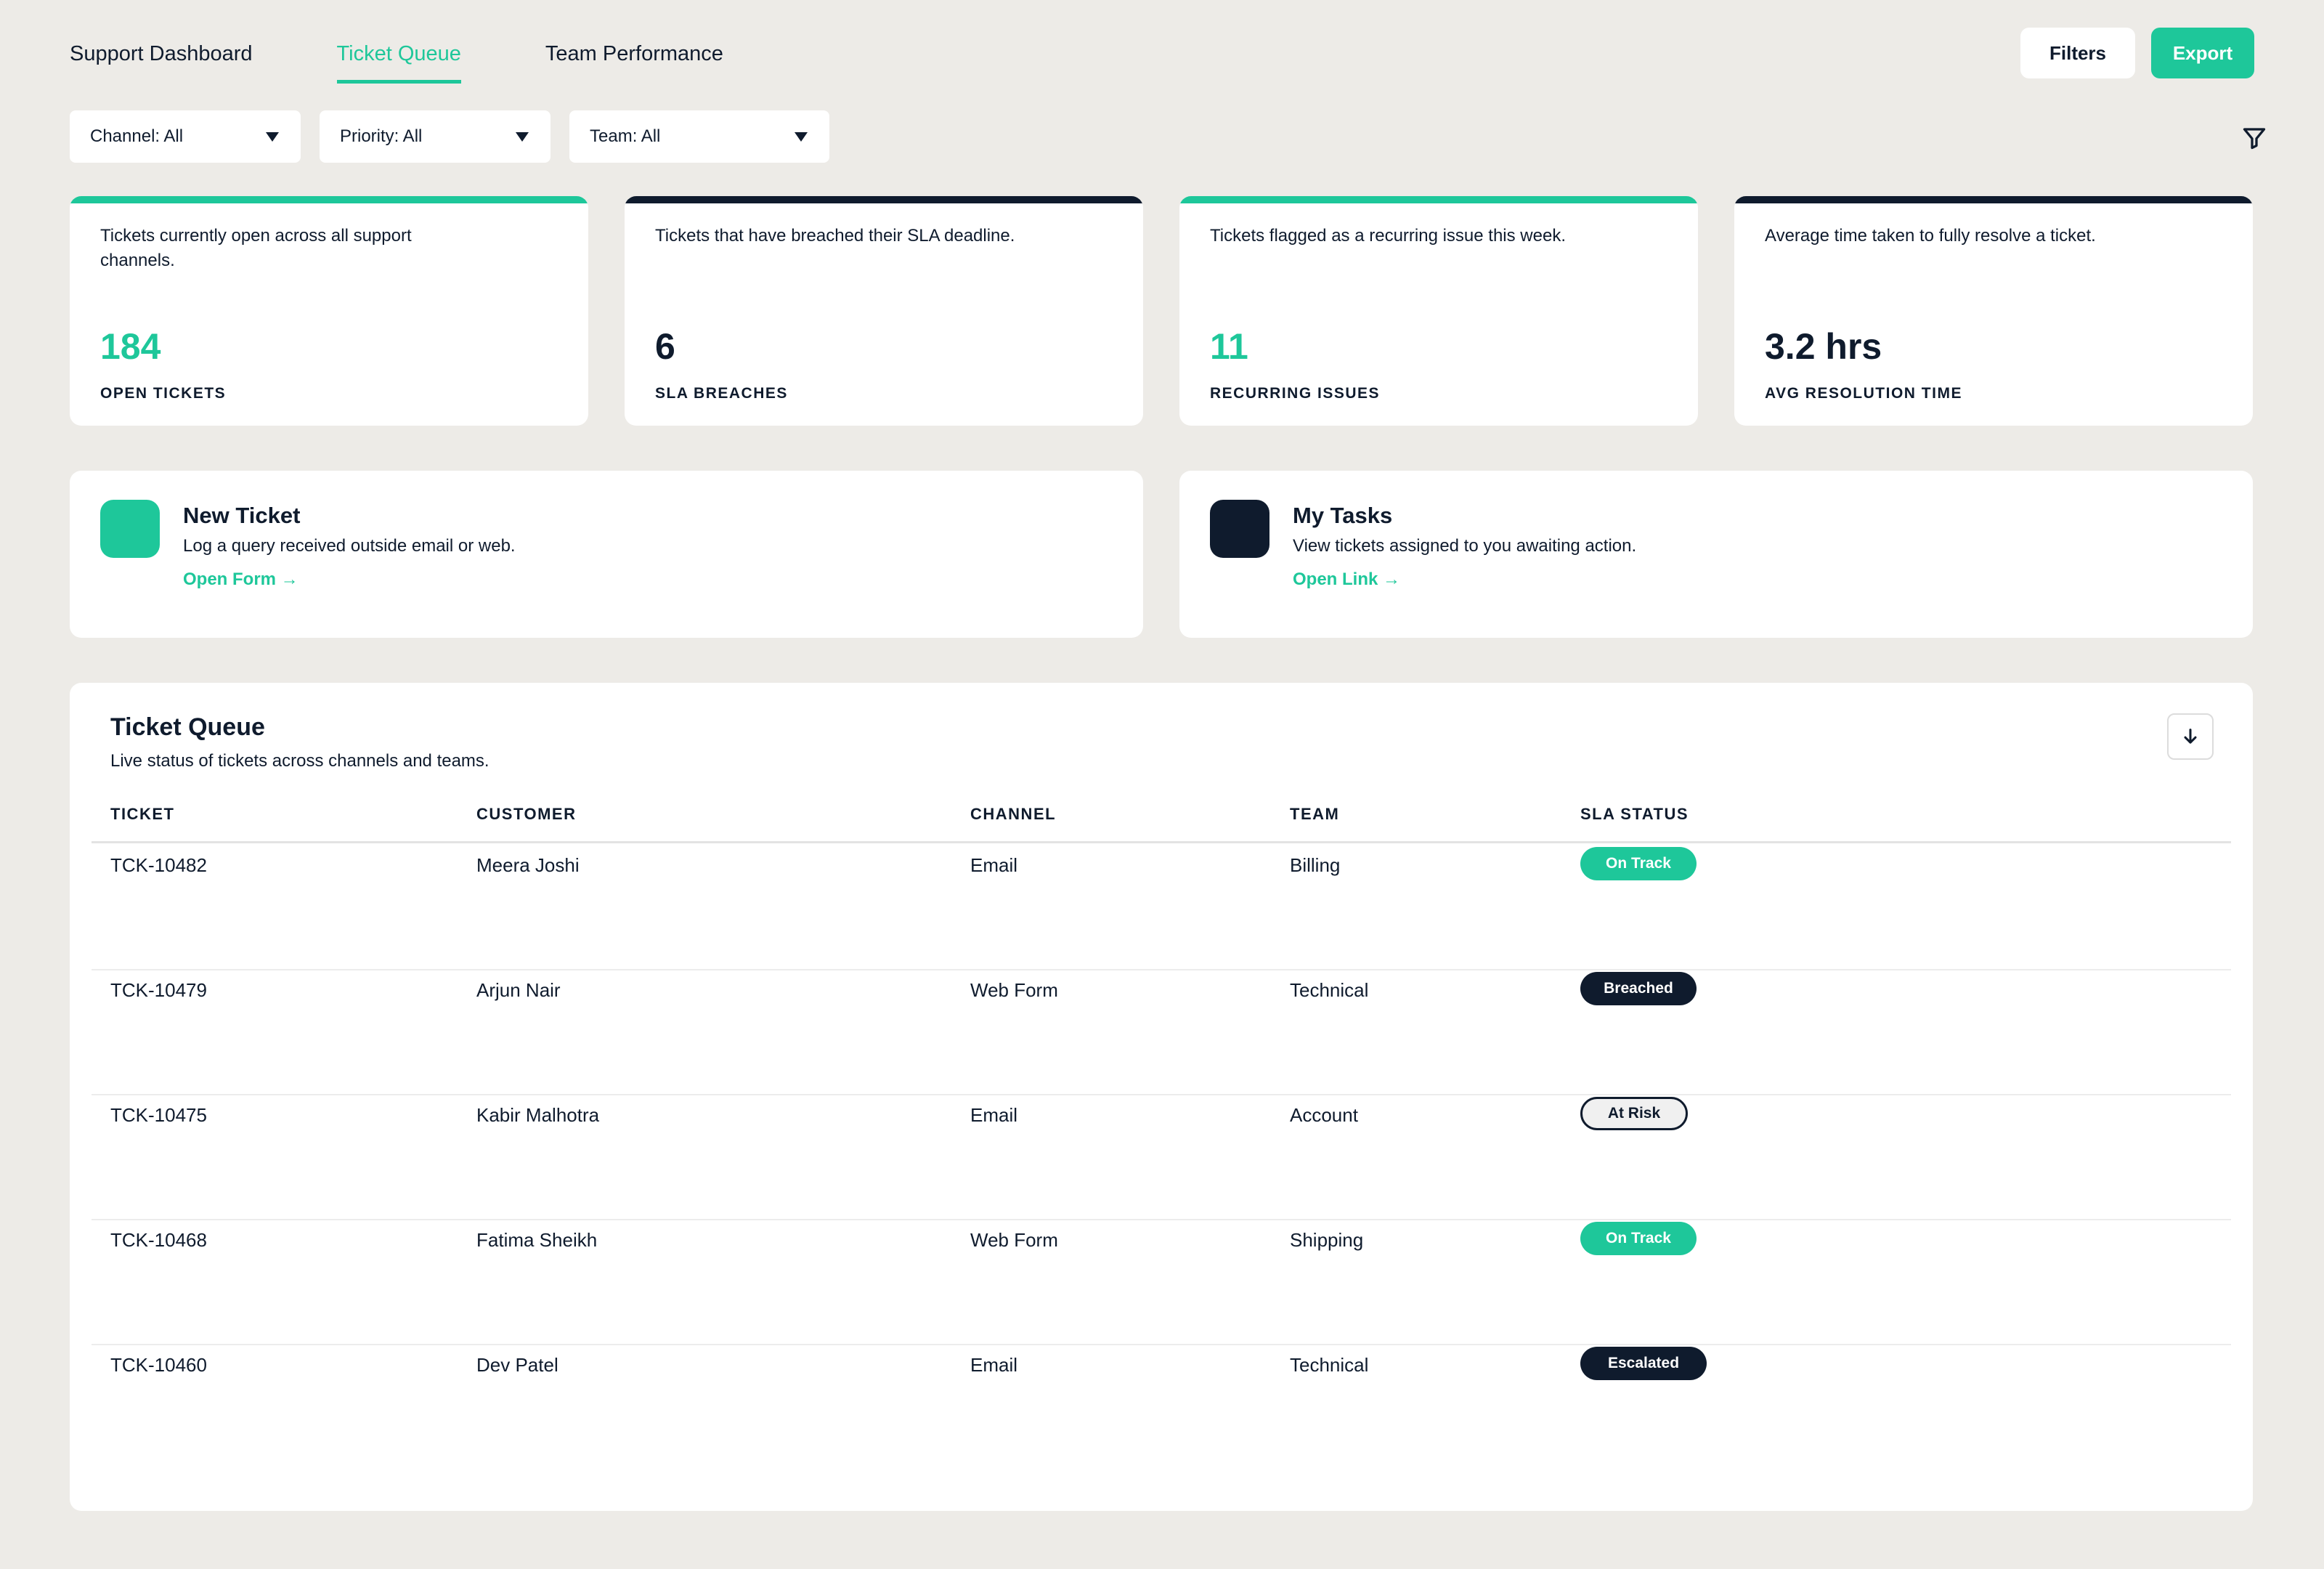  I want to click on top-actions: Filters Export, so click(2137, 53).